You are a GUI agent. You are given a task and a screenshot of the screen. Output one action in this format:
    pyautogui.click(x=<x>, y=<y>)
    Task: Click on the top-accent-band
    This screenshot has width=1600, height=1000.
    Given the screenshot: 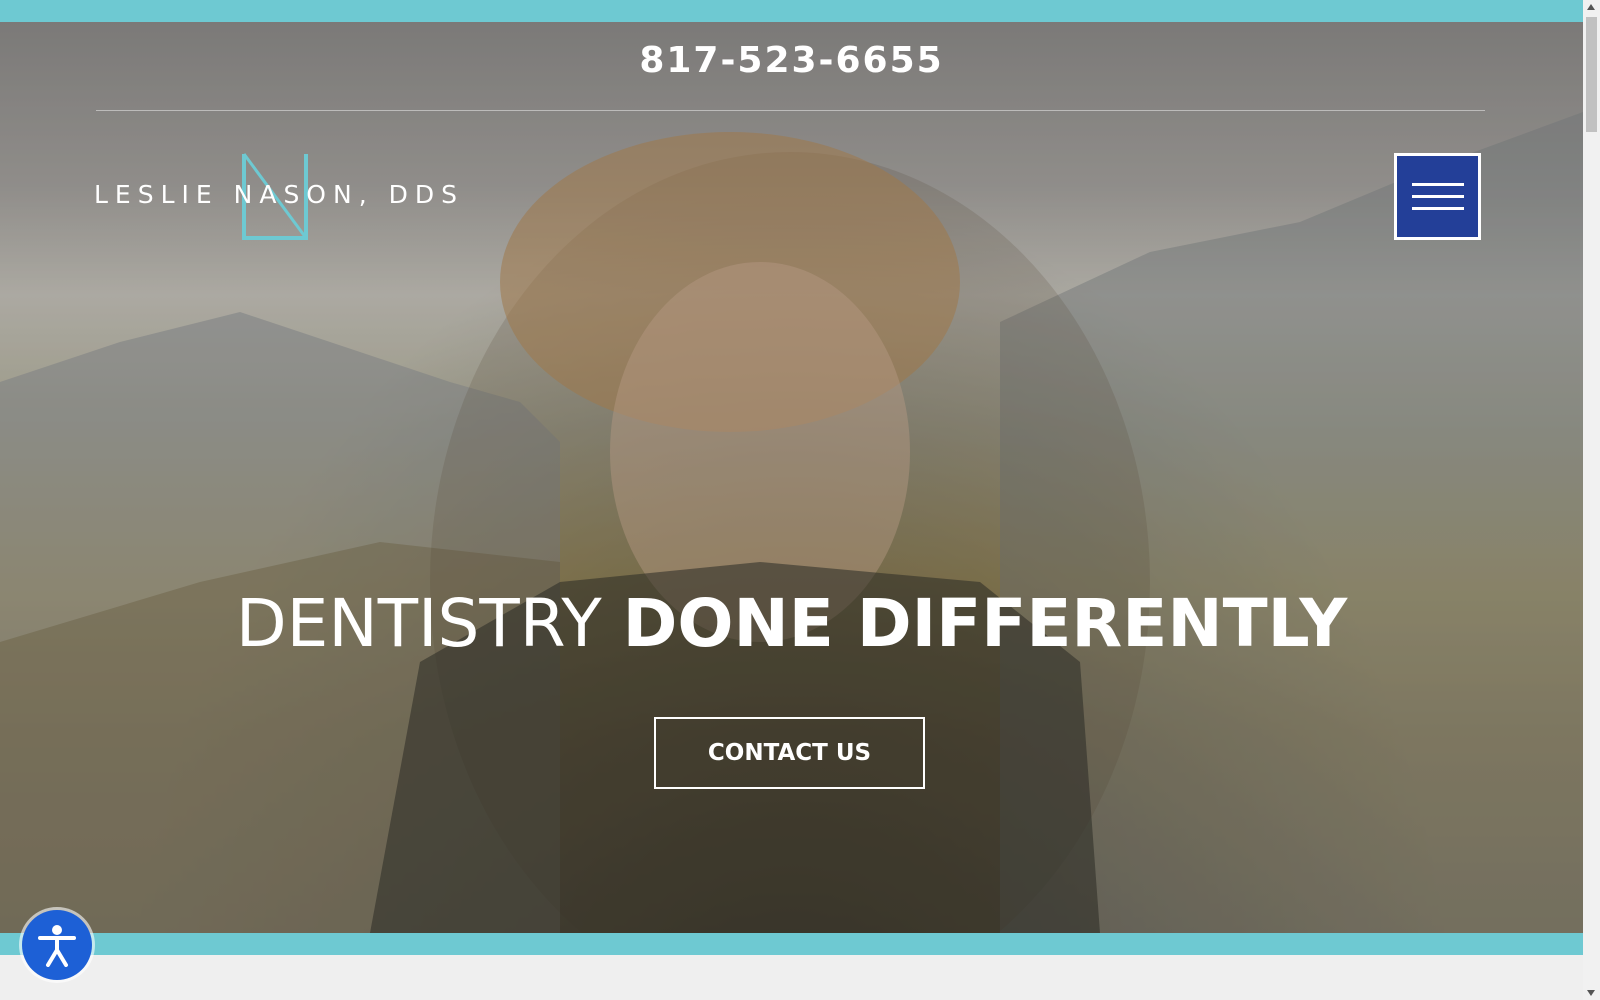 What is the action you would take?
    pyautogui.click(x=791, y=11)
    